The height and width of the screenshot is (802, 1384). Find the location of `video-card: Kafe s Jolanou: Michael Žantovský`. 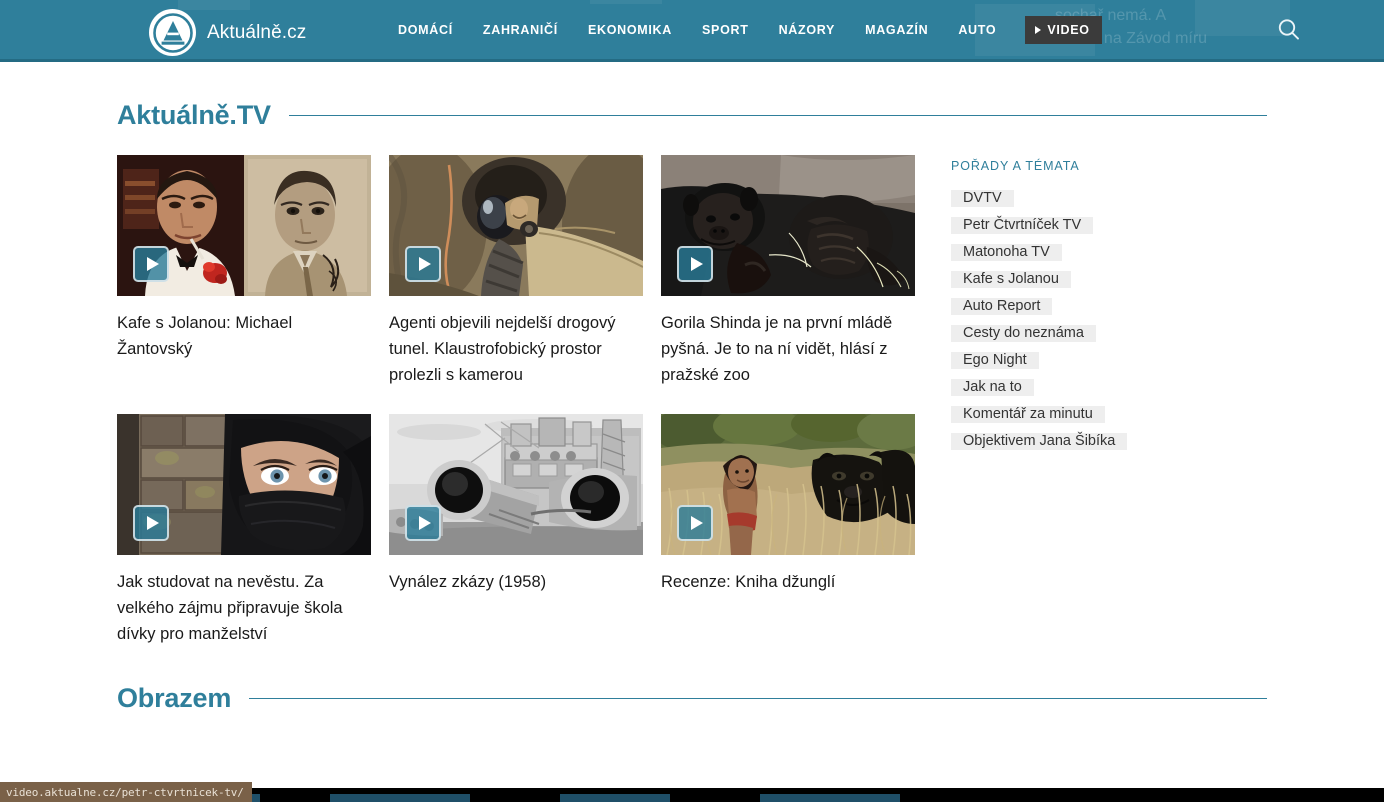

video-card: Kafe s Jolanou: Michael Žantovský is located at coordinates (244, 271).